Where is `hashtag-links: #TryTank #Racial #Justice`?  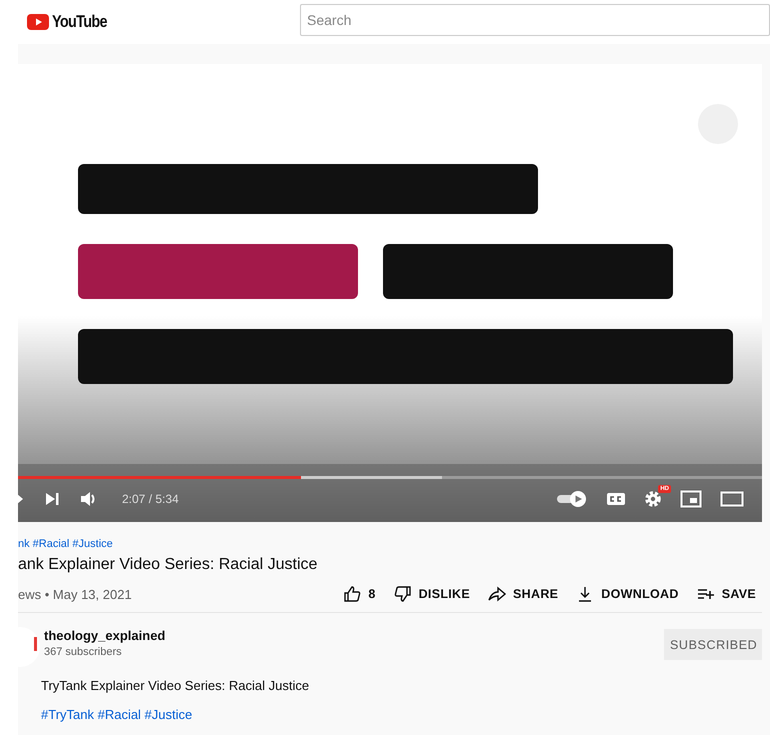
hashtag-links: #TryTank #Racial #Justice is located at coordinates (116, 714).